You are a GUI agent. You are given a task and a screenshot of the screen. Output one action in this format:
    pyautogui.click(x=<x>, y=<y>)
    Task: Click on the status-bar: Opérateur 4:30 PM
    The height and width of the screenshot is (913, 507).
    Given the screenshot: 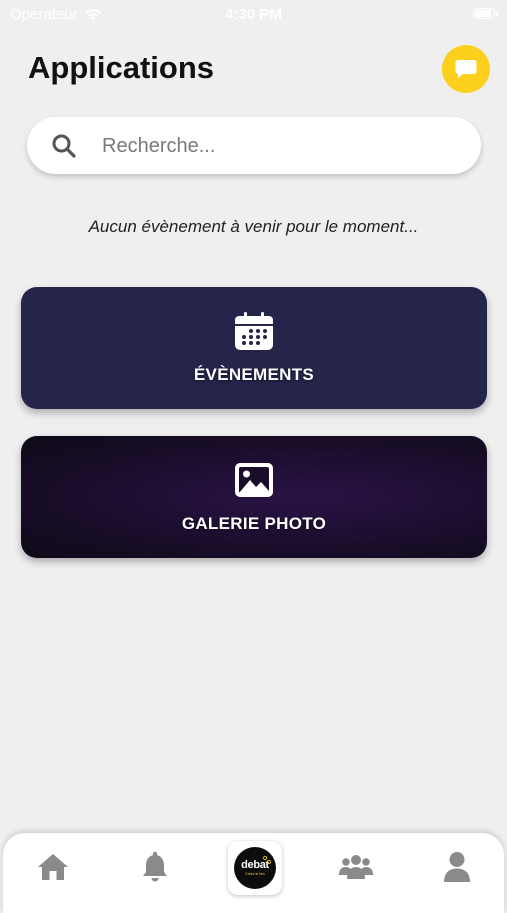 What is the action you would take?
    pyautogui.click(x=253, y=15)
    